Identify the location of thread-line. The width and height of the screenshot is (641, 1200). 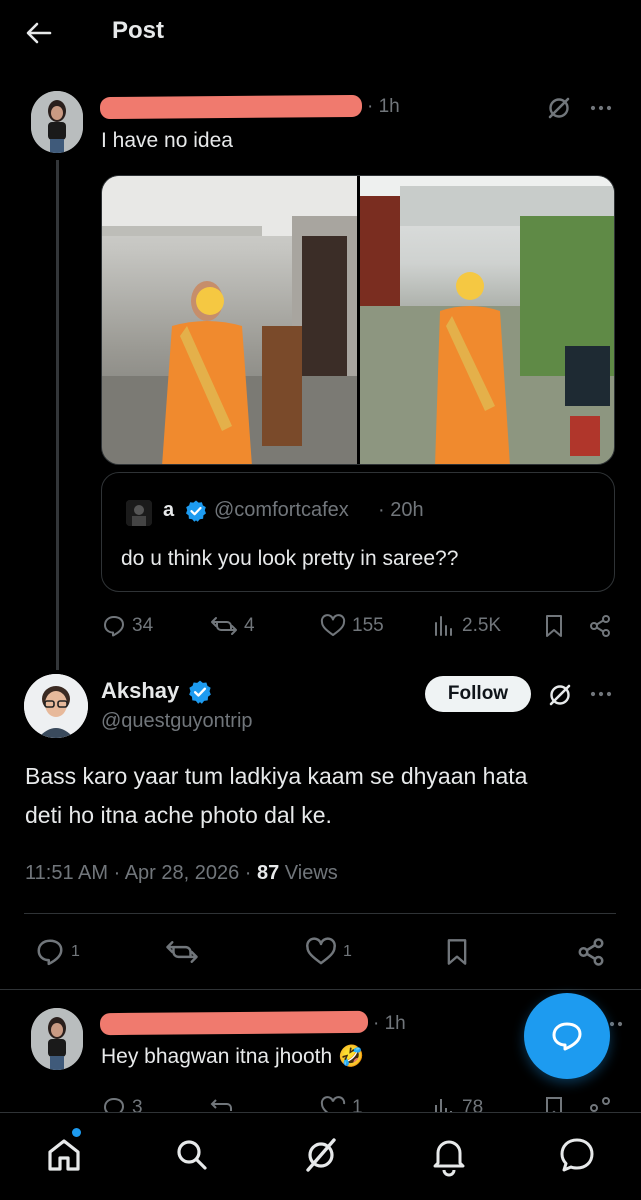
(57, 415).